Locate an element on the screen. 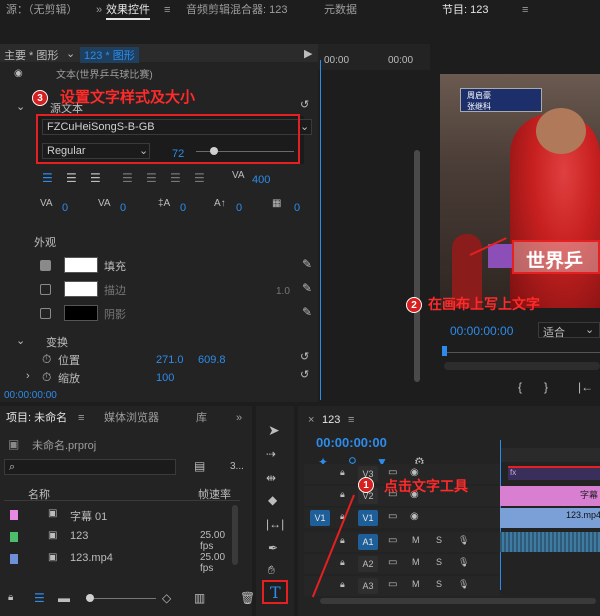 Image resolution: width=600 pixels, height=616 pixels. list-item: ▣ 字幕 01 is located at coordinates (117, 515).